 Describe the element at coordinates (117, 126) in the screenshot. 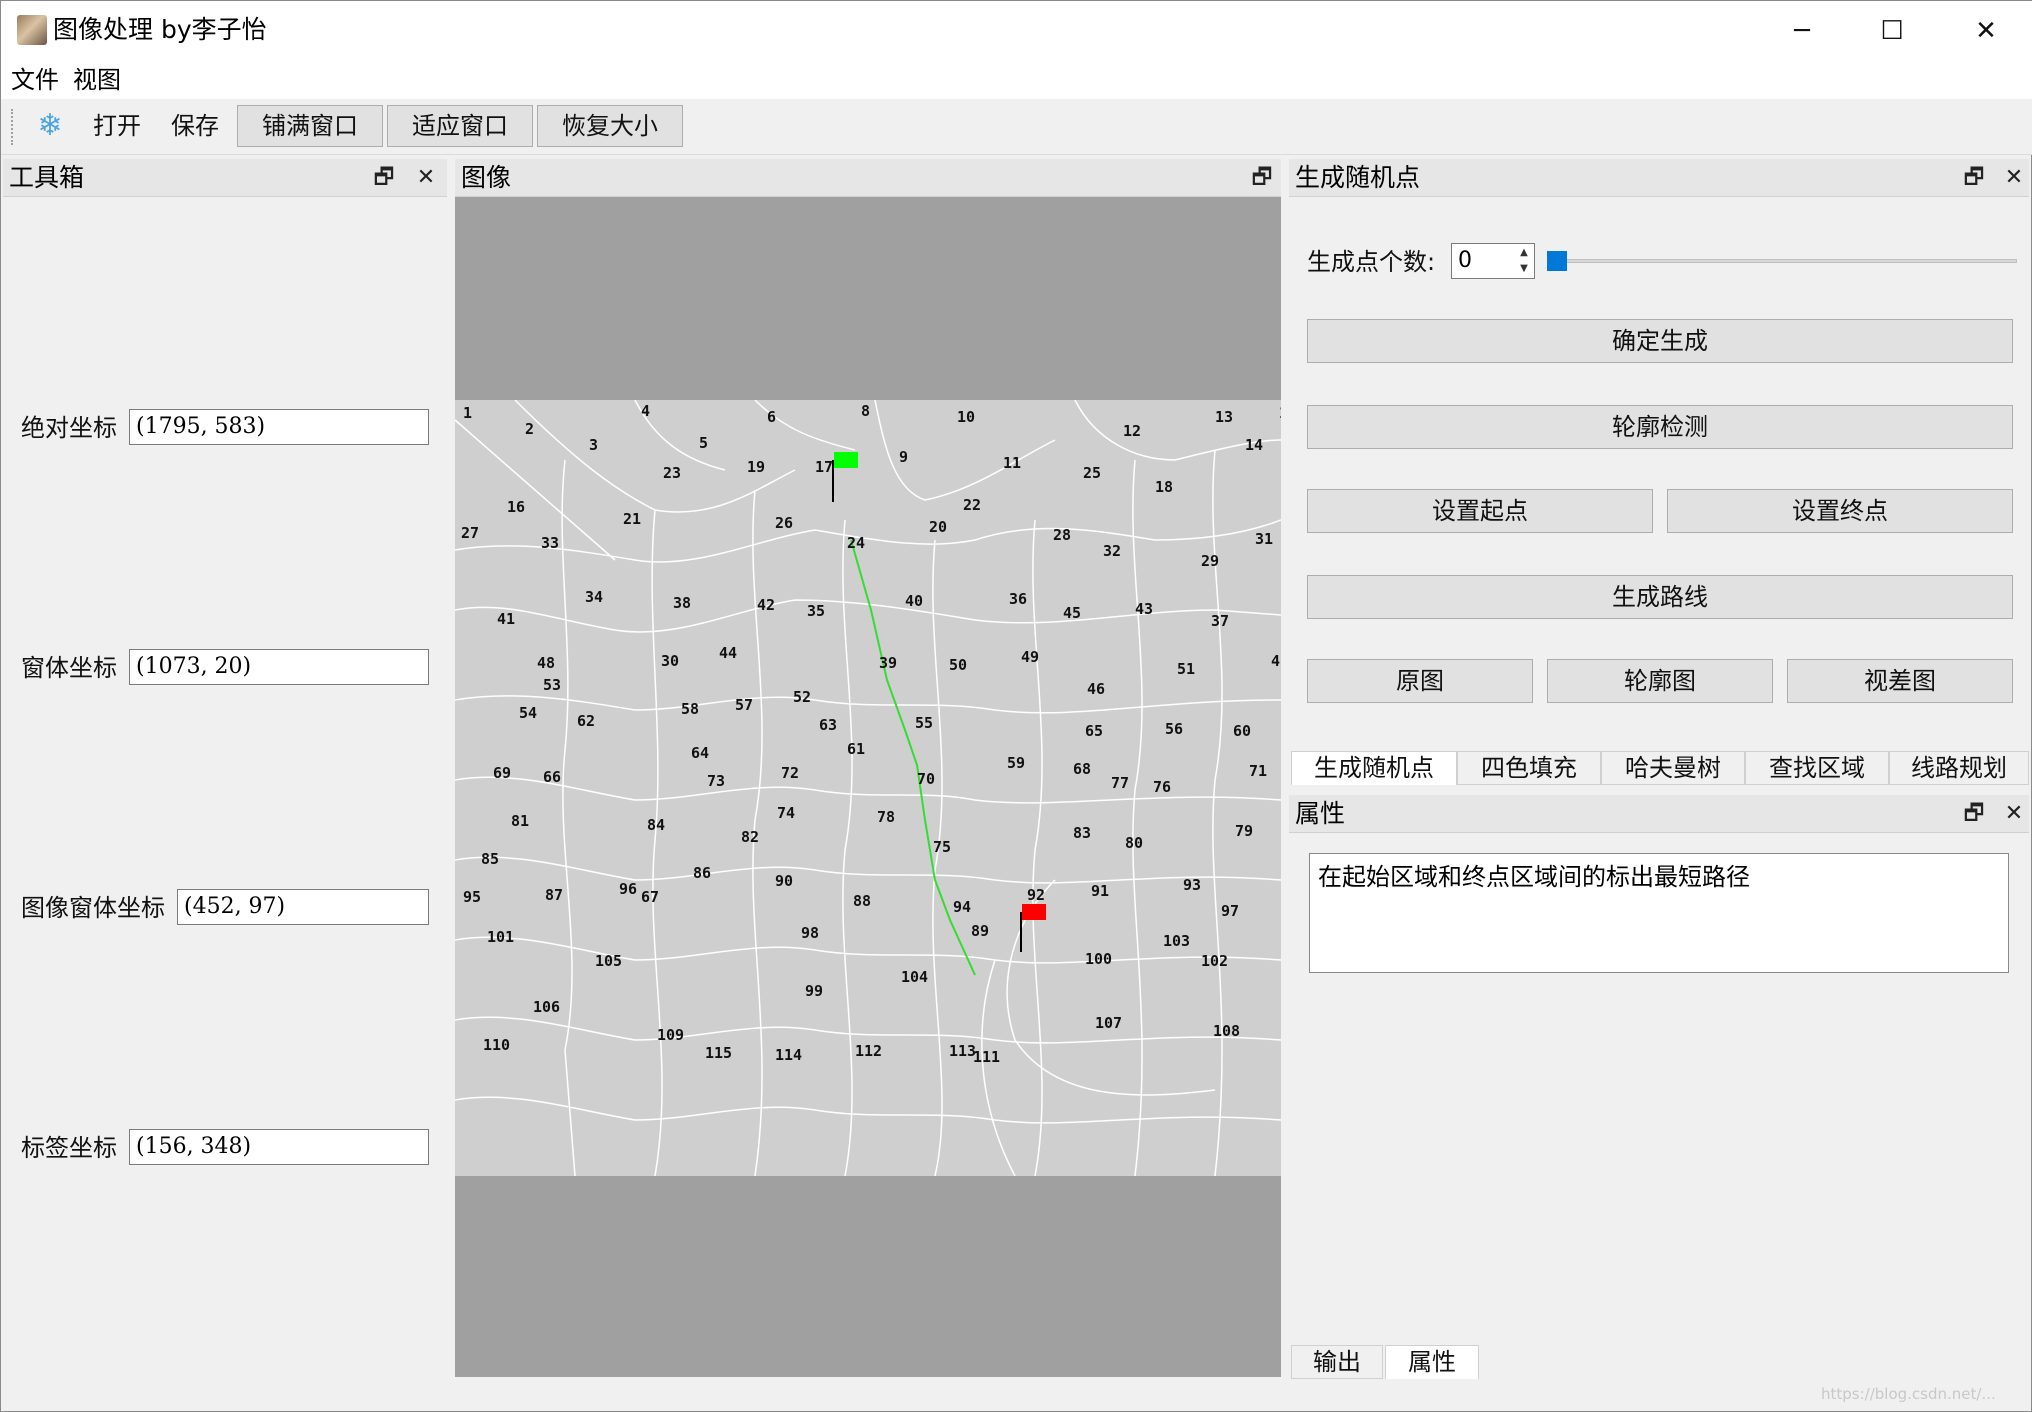

I see `open-button: 打开` at that location.